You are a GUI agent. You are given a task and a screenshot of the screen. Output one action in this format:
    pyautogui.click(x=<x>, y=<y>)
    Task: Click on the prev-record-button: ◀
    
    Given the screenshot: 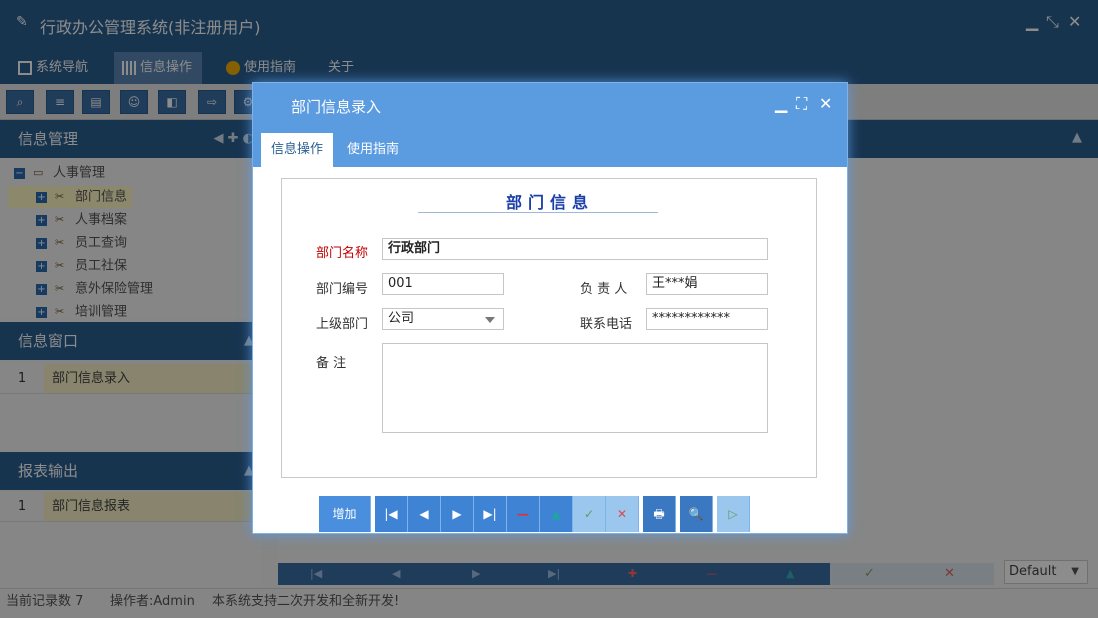 What is the action you would take?
    pyautogui.click(x=424, y=514)
    